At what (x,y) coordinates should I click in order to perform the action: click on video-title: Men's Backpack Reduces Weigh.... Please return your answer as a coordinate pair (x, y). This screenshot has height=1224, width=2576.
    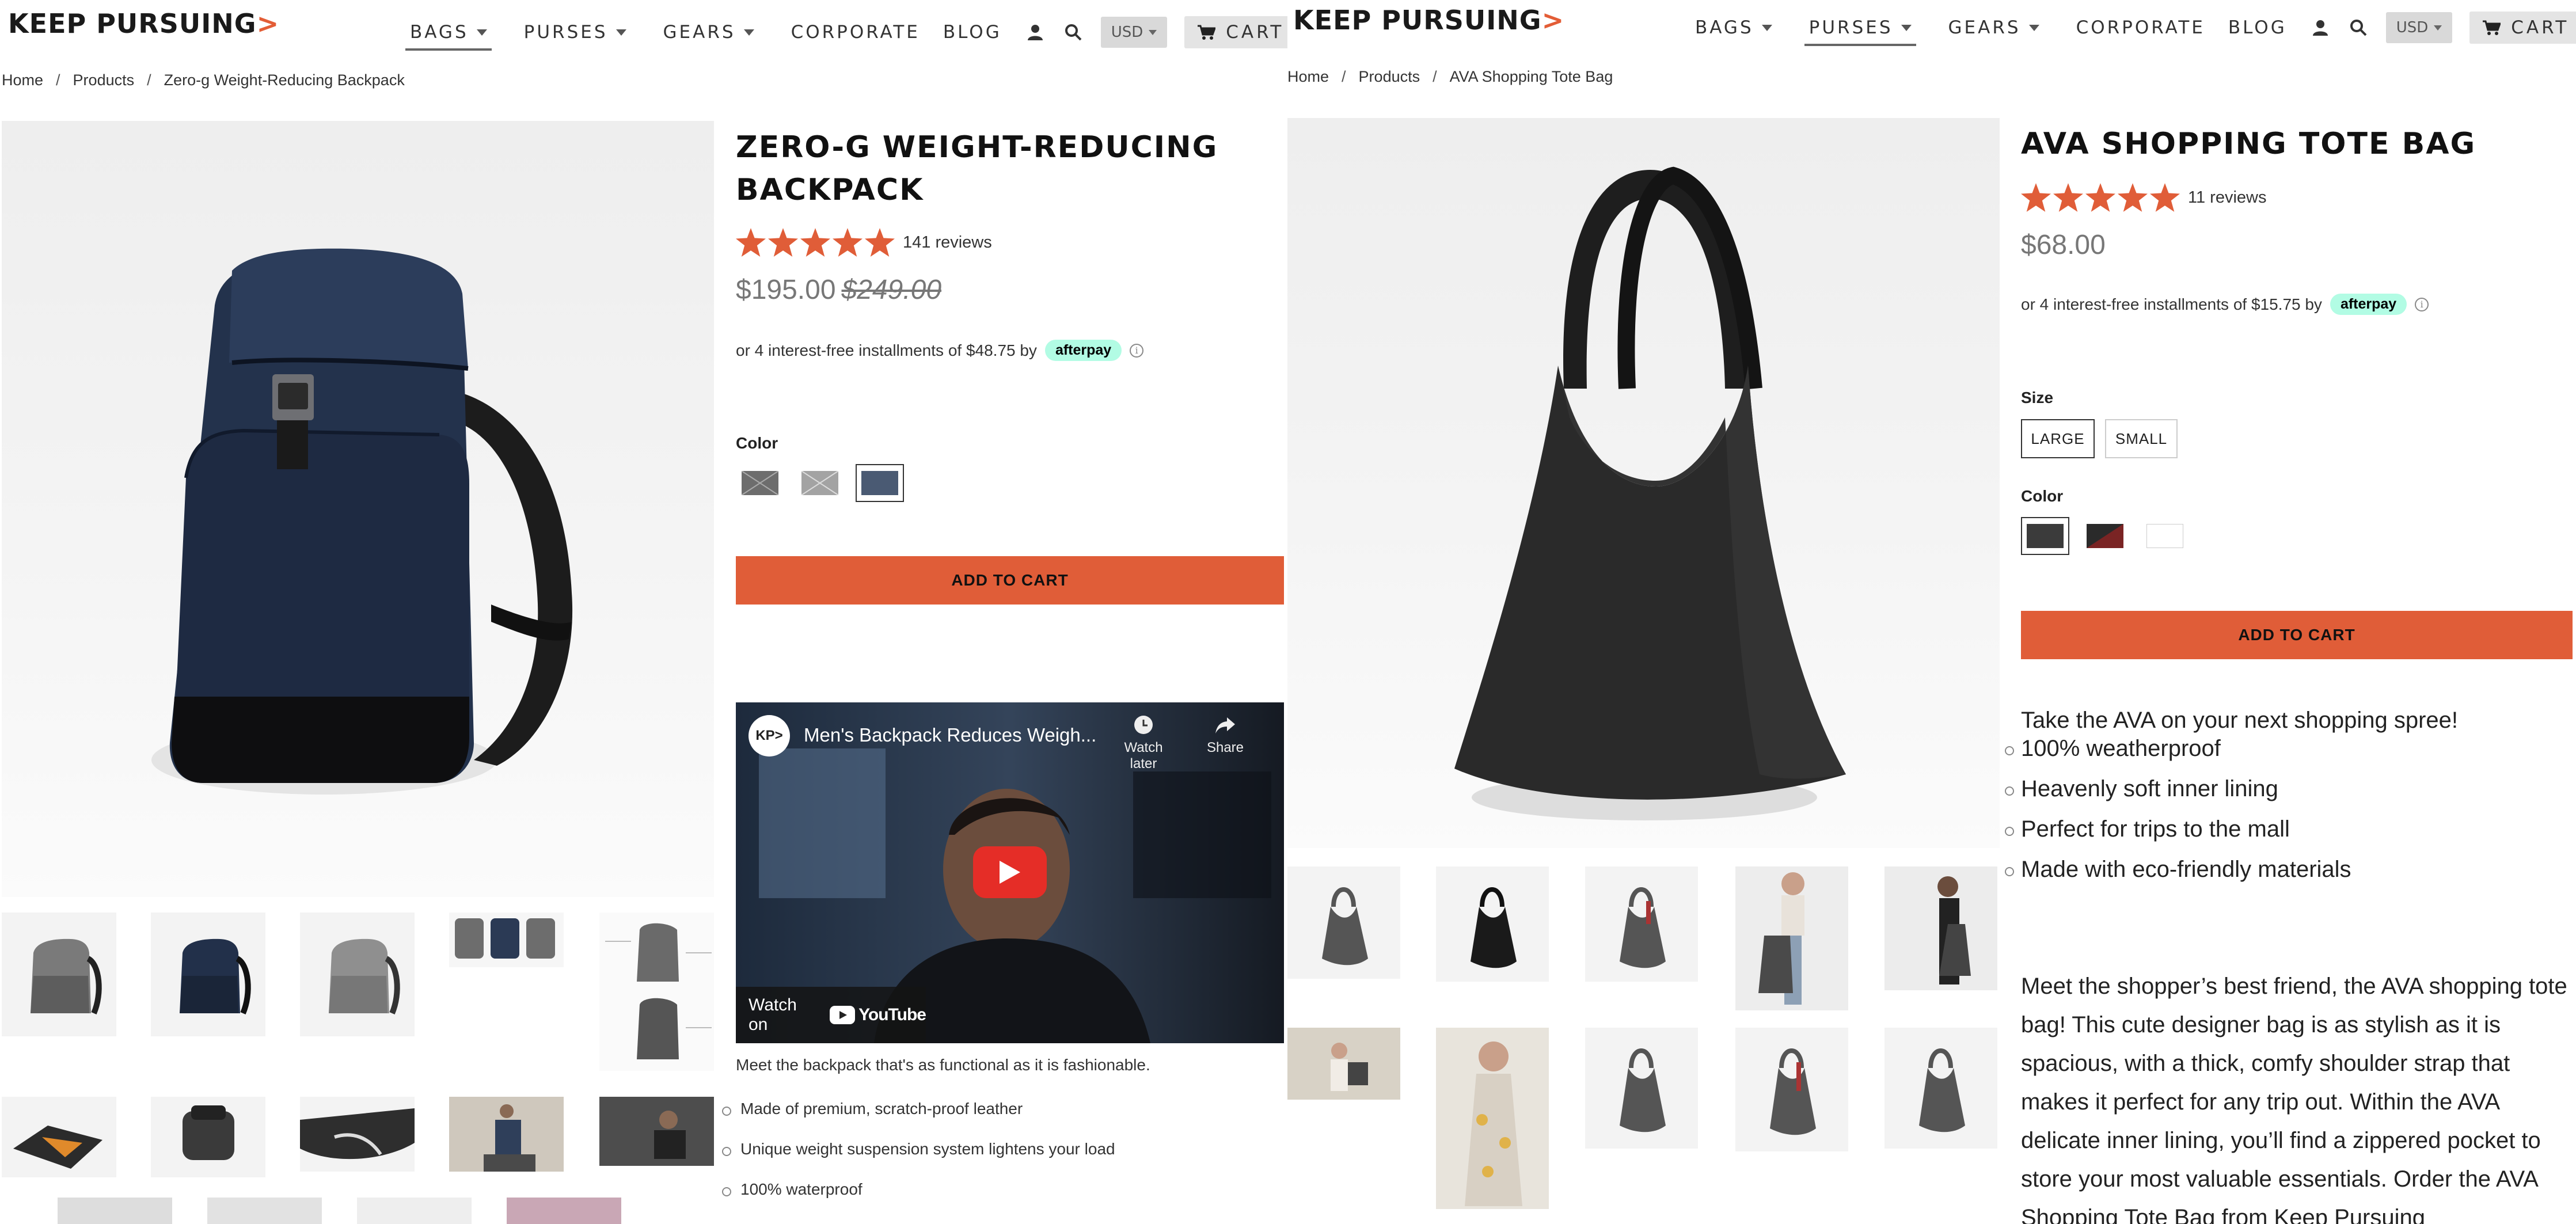
    Looking at the image, I should click on (950, 735).